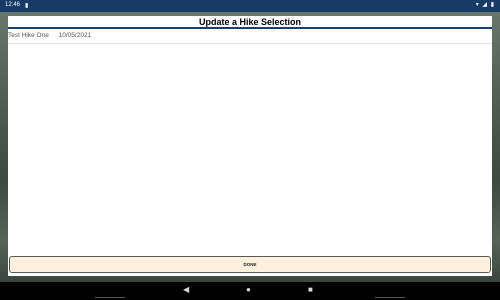 The height and width of the screenshot is (300, 500). I want to click on recent-apps-icon: ■, so click(310, 289).